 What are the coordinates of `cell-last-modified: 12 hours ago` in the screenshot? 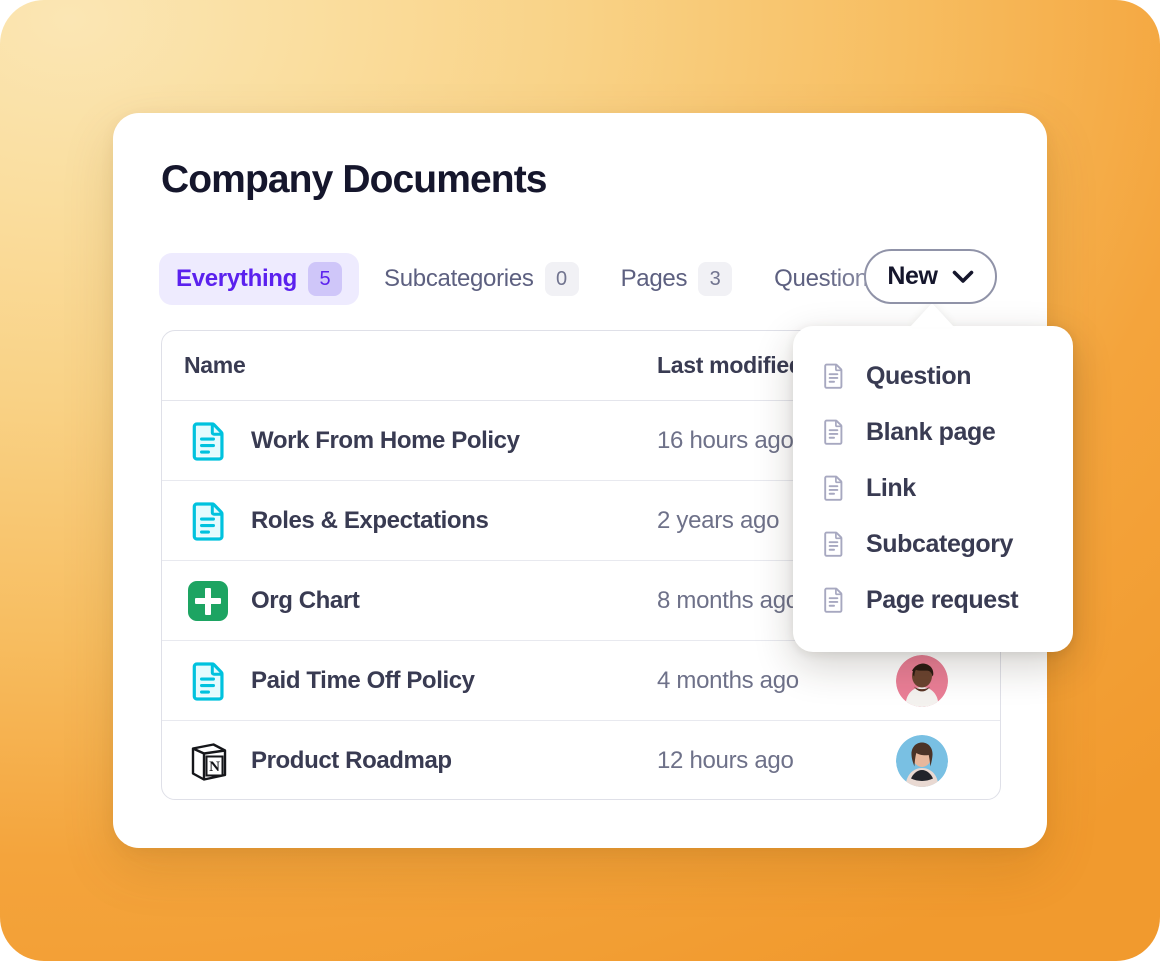 It's located at (725, 760).